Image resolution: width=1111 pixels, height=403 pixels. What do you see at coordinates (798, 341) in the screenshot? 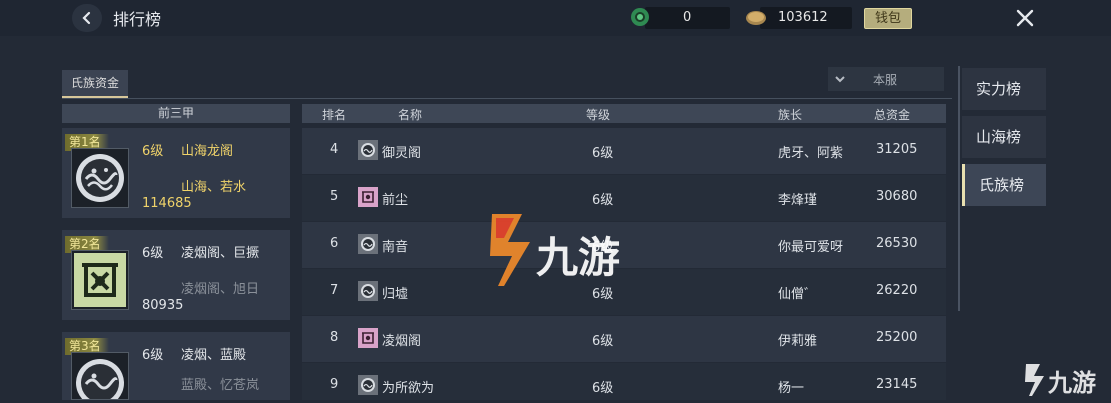
I see `row-leader: 伊莉雅` at bounding box center [798, 341].